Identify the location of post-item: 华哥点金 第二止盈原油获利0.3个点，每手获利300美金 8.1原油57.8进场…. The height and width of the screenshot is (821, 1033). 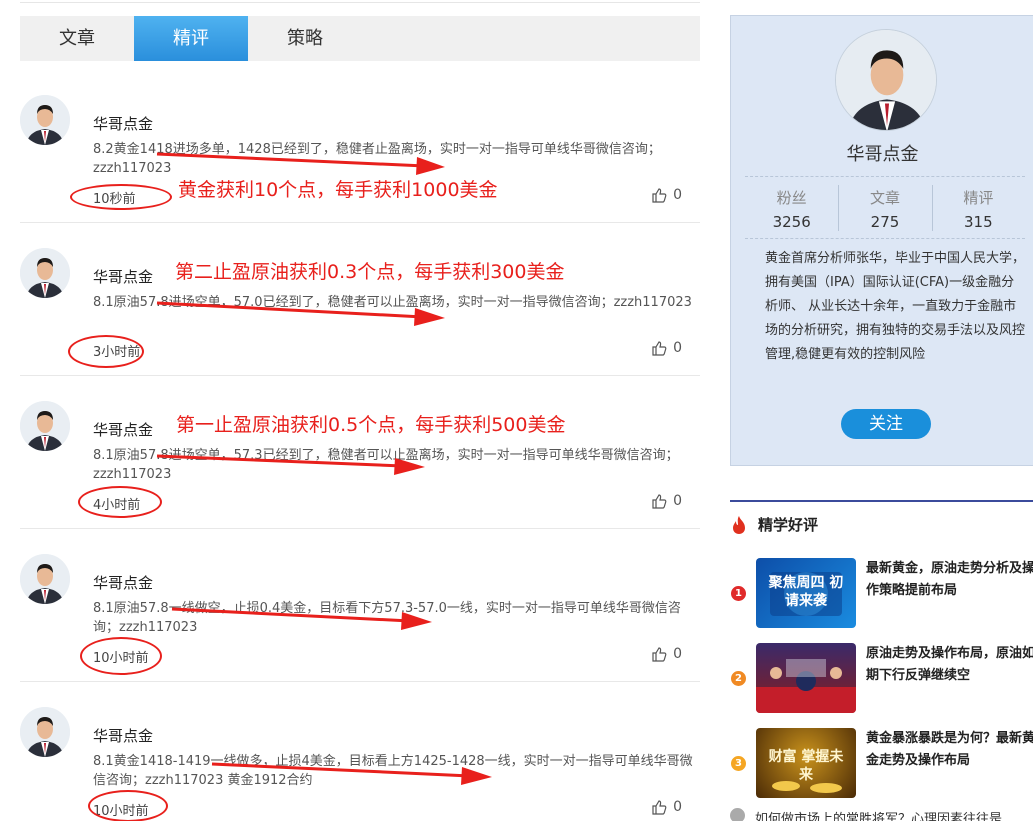
(360, 299).